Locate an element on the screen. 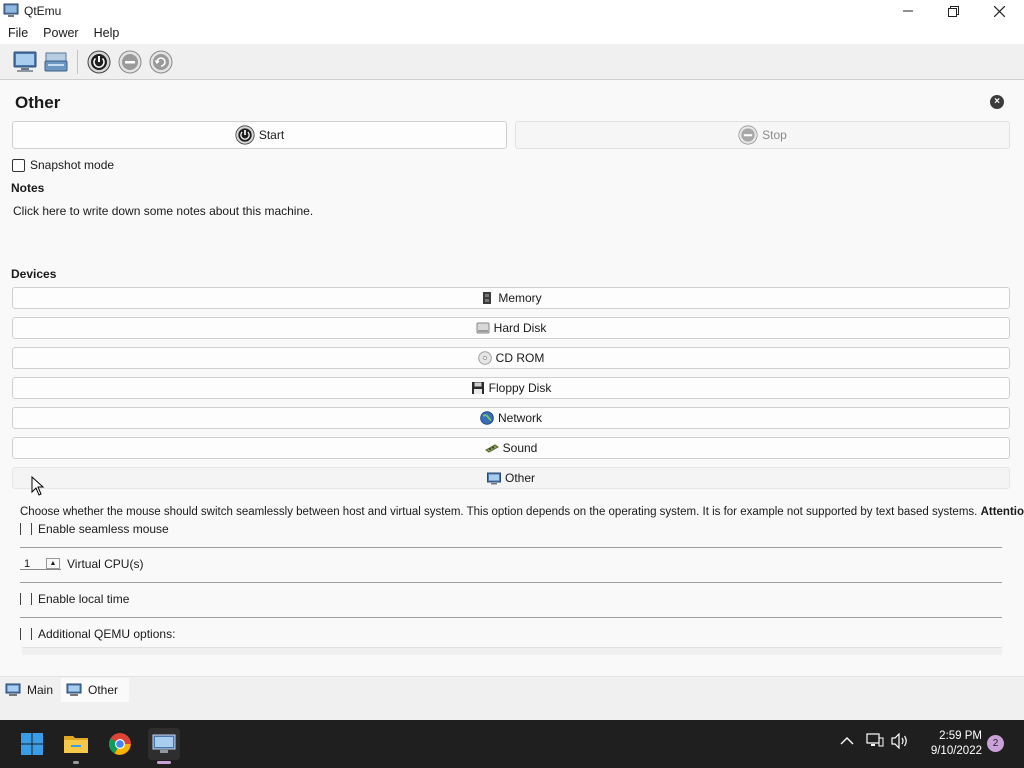  qtemu-taskbar-button is located at coordinates (164, 744).